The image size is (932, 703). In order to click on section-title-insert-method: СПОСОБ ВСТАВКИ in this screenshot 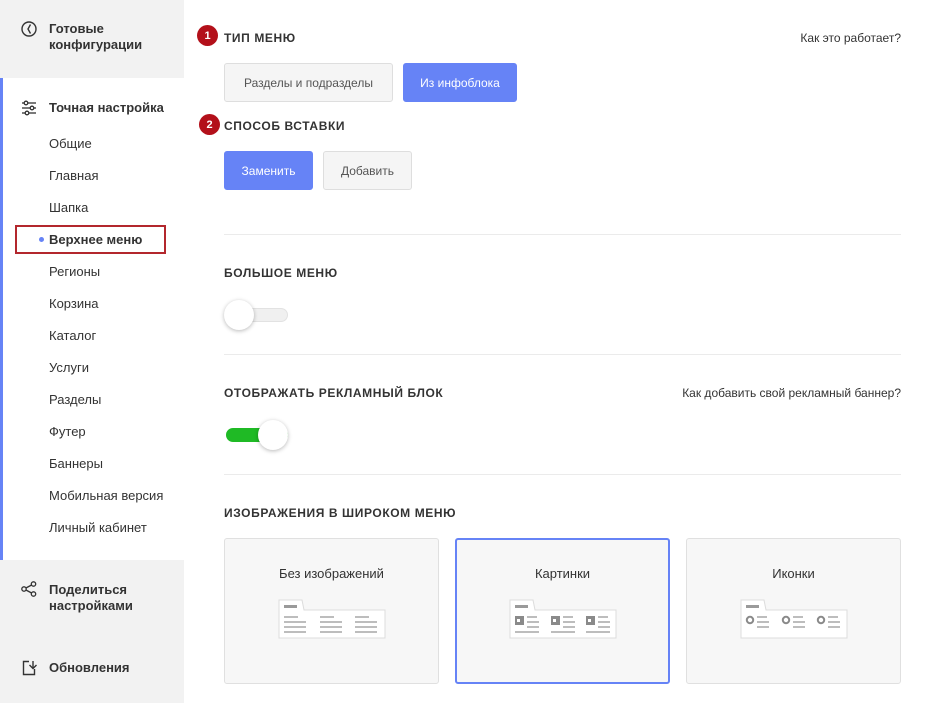, I will do `click(285, 126)`.